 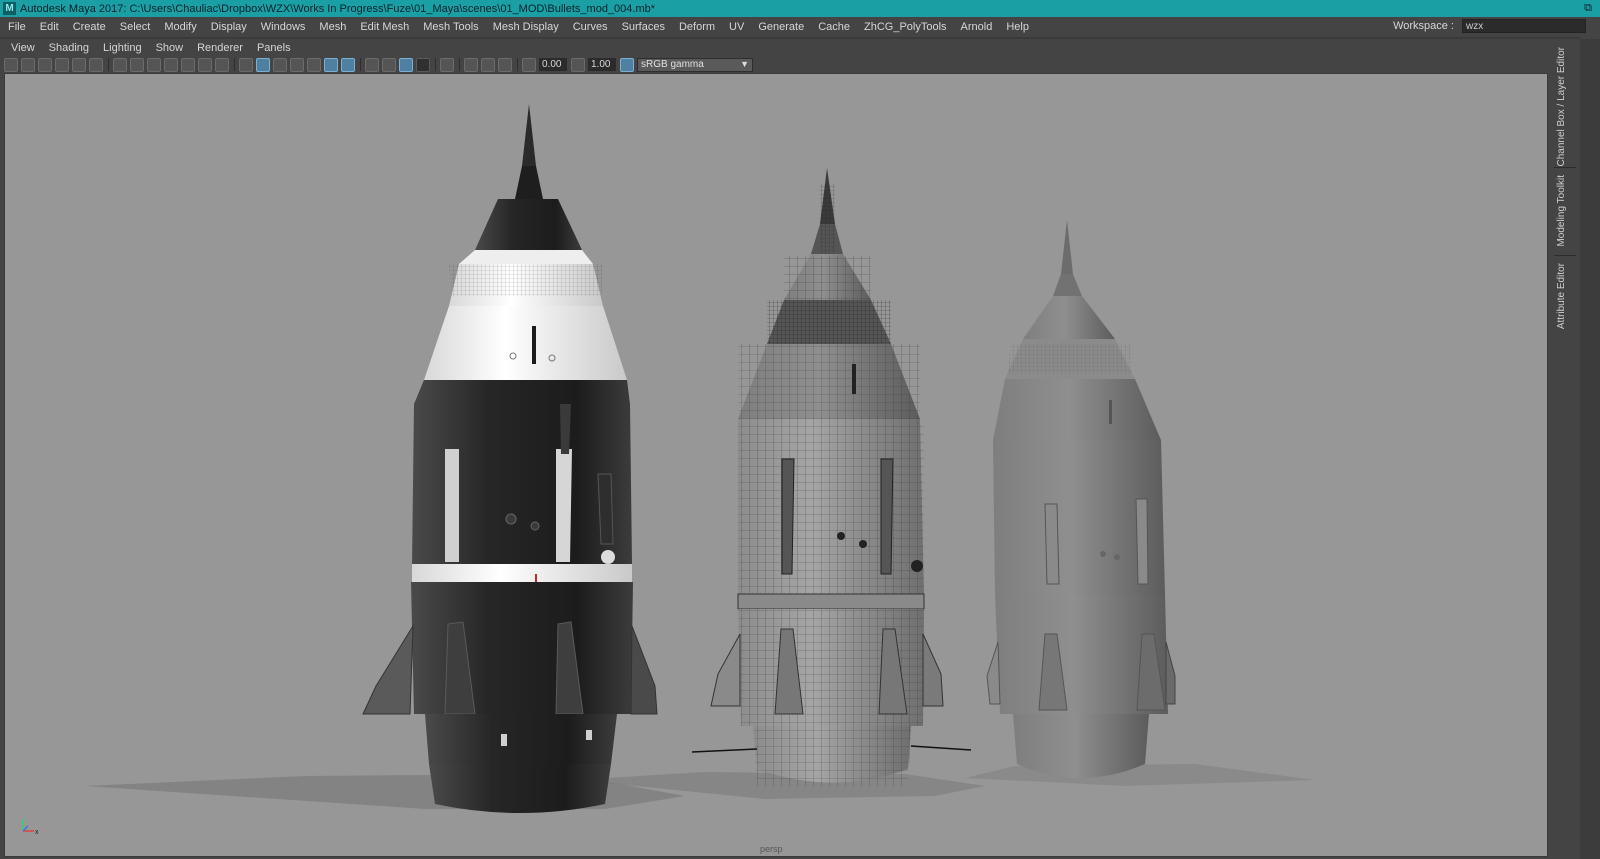 I want to click on camera-name-label: persp, so click(x=771, y=849).